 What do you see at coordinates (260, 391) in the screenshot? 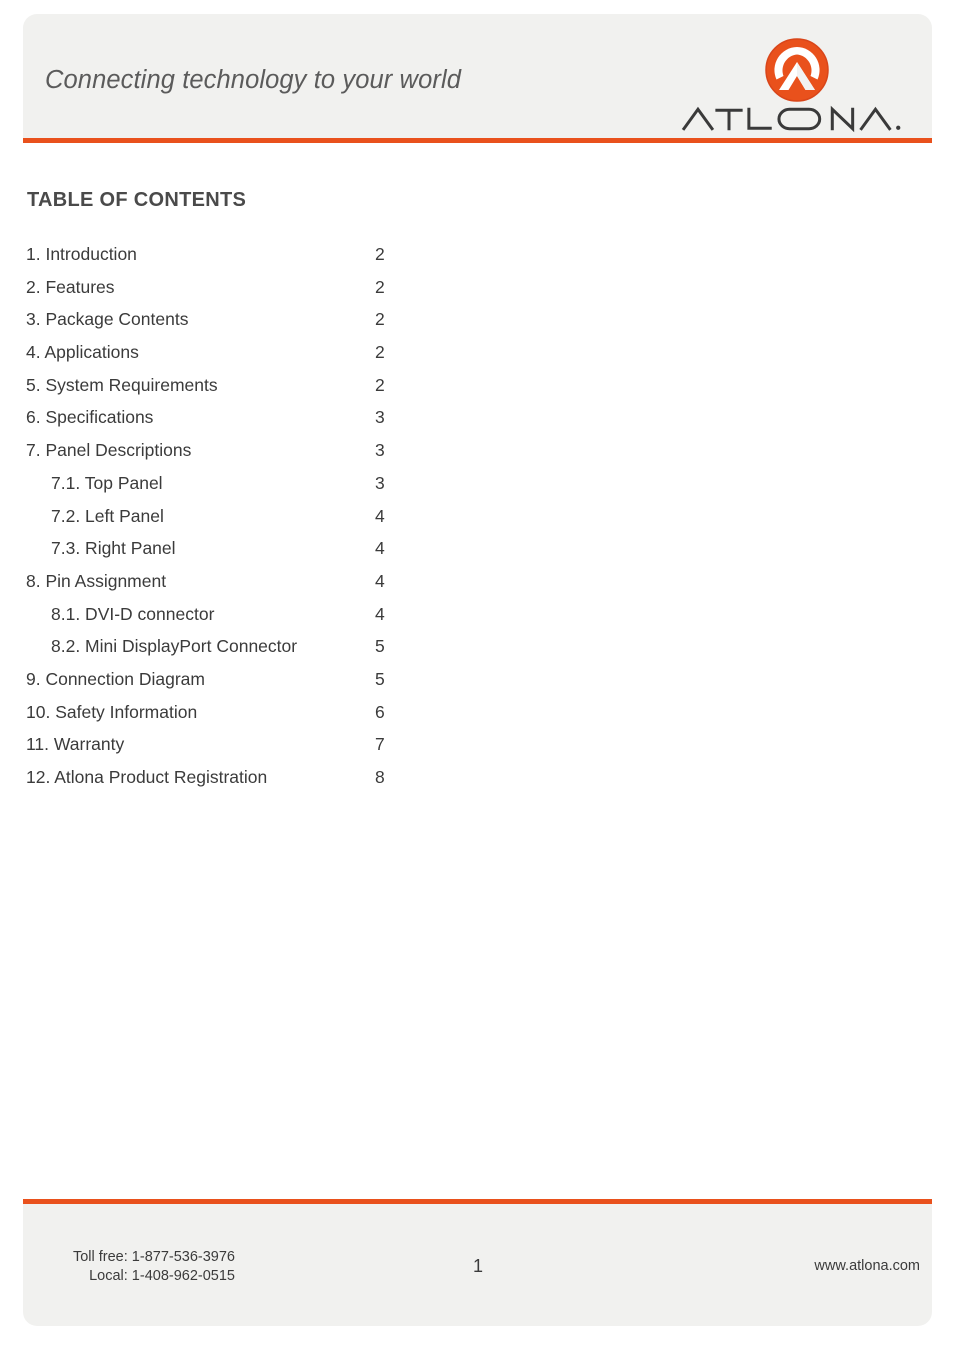
I see `toc-entry: 5. System Requirements 2` at bounding box center [260, 391].